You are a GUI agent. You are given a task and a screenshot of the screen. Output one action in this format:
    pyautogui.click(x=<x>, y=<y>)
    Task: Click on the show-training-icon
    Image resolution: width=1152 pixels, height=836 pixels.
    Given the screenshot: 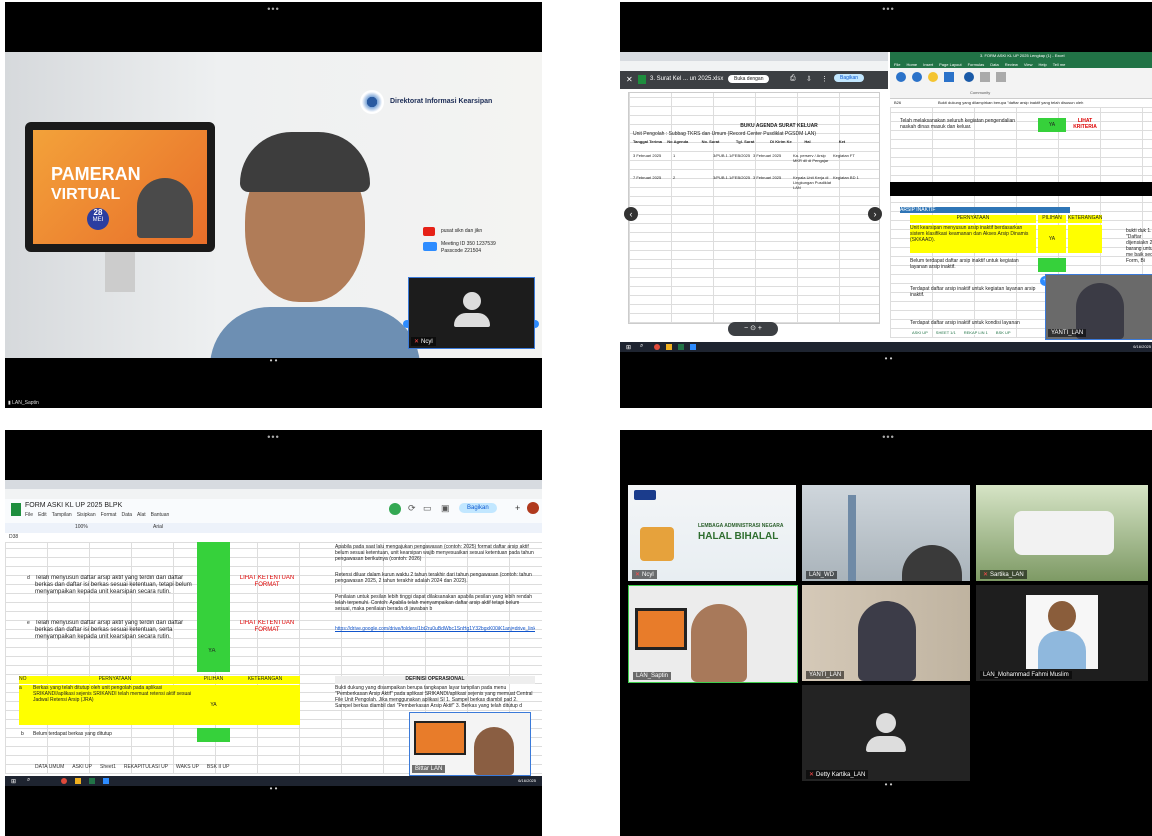 What is the action you would take?
    pyautogui.click(x=949, y=77)
    